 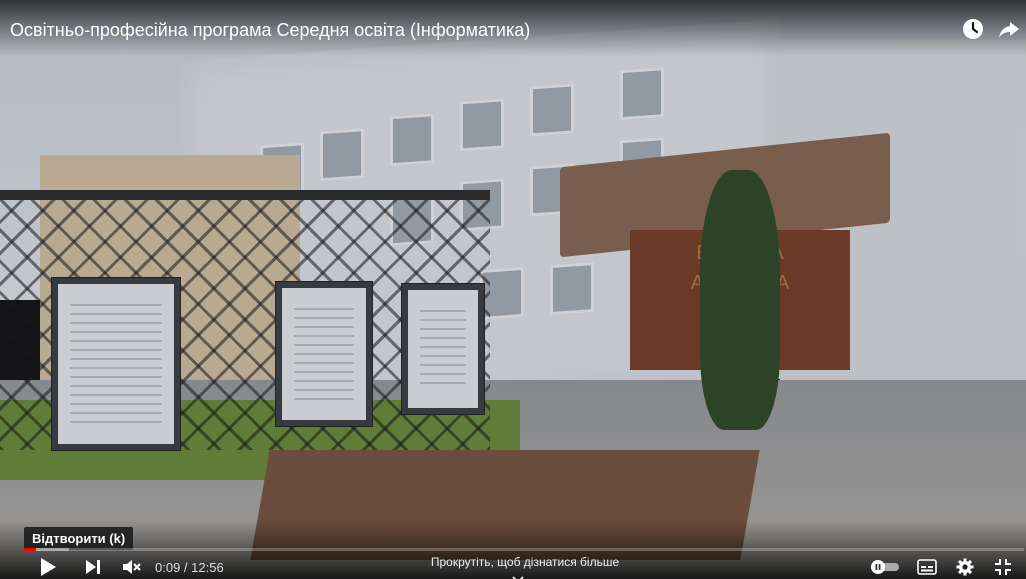 I want to click on play-icon, so click(x=48, y=567).